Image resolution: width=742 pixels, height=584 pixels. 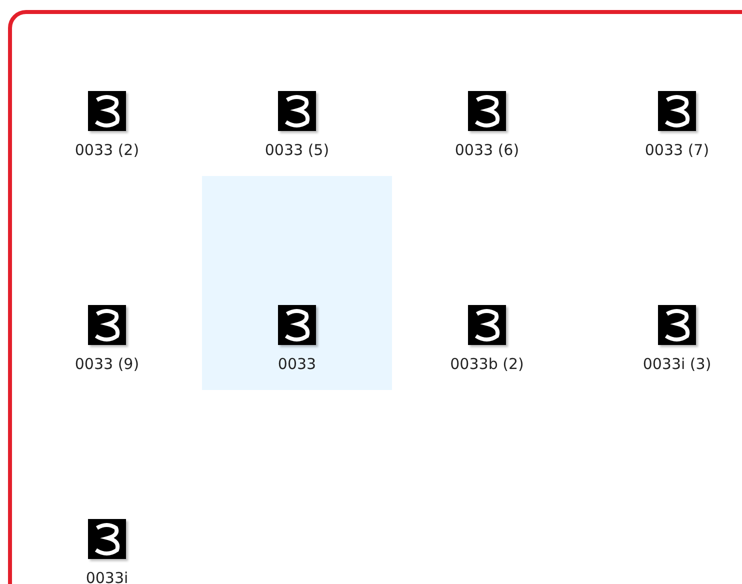 I want to click on file-name: 0033i (3), so click(x=677, y=364).